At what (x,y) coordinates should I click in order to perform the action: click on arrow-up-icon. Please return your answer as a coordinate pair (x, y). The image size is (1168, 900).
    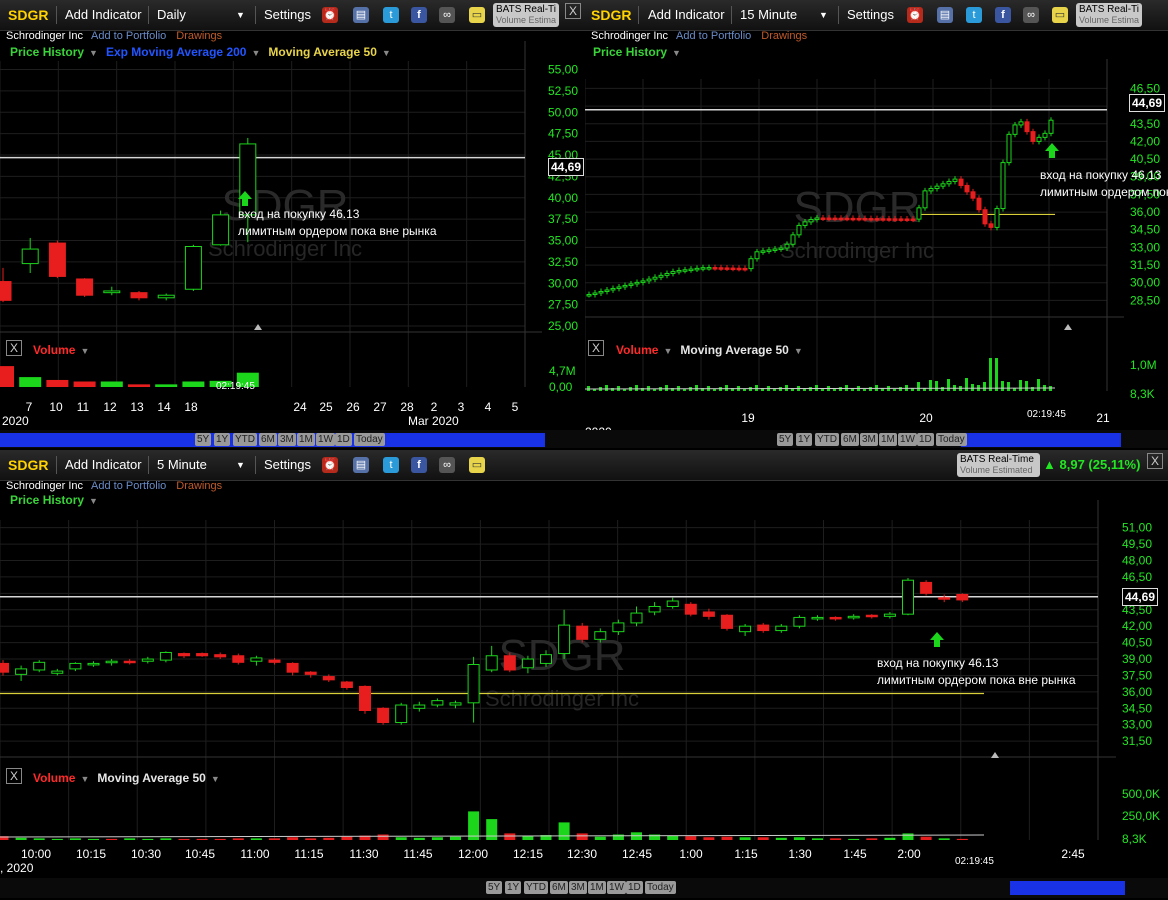
    Looking at the image, I should click on (1052, 150).